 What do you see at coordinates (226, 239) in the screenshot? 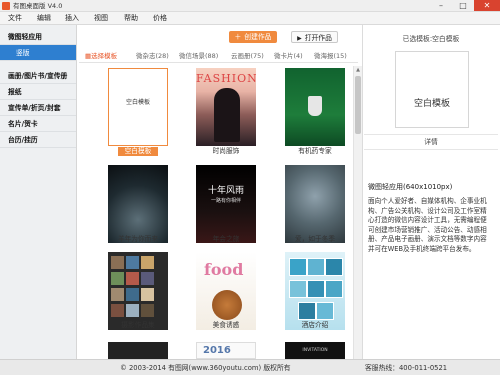
I see `template-caption: 年会之旅` at bounding box center [226, 239].